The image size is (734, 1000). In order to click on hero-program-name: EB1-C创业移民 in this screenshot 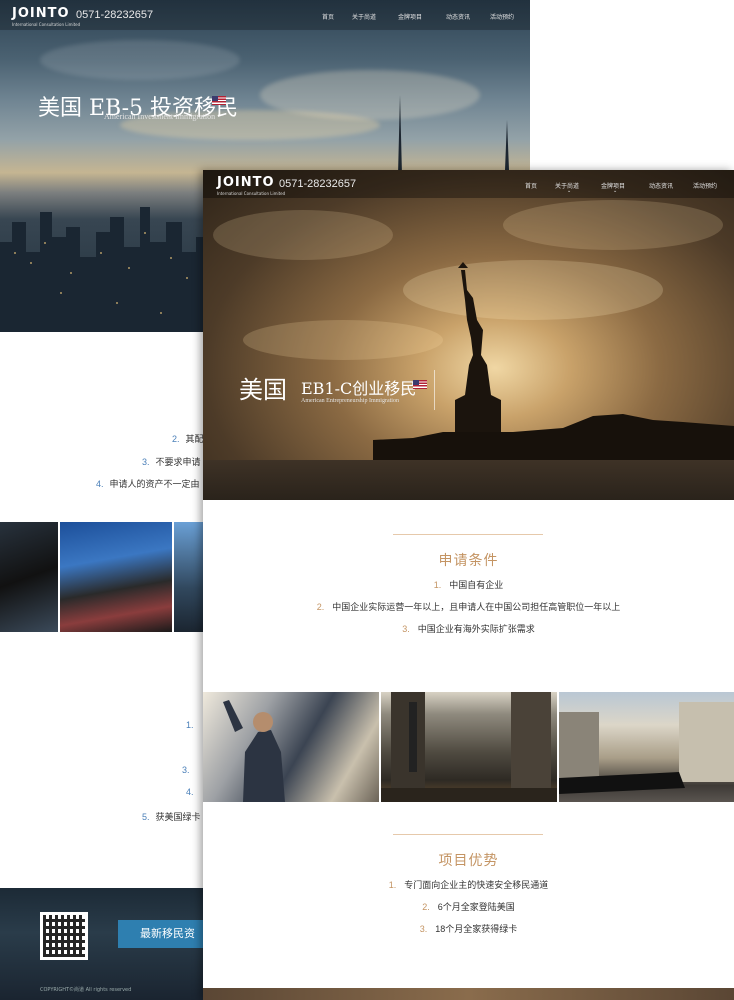, I will do `click(359, 388)`.